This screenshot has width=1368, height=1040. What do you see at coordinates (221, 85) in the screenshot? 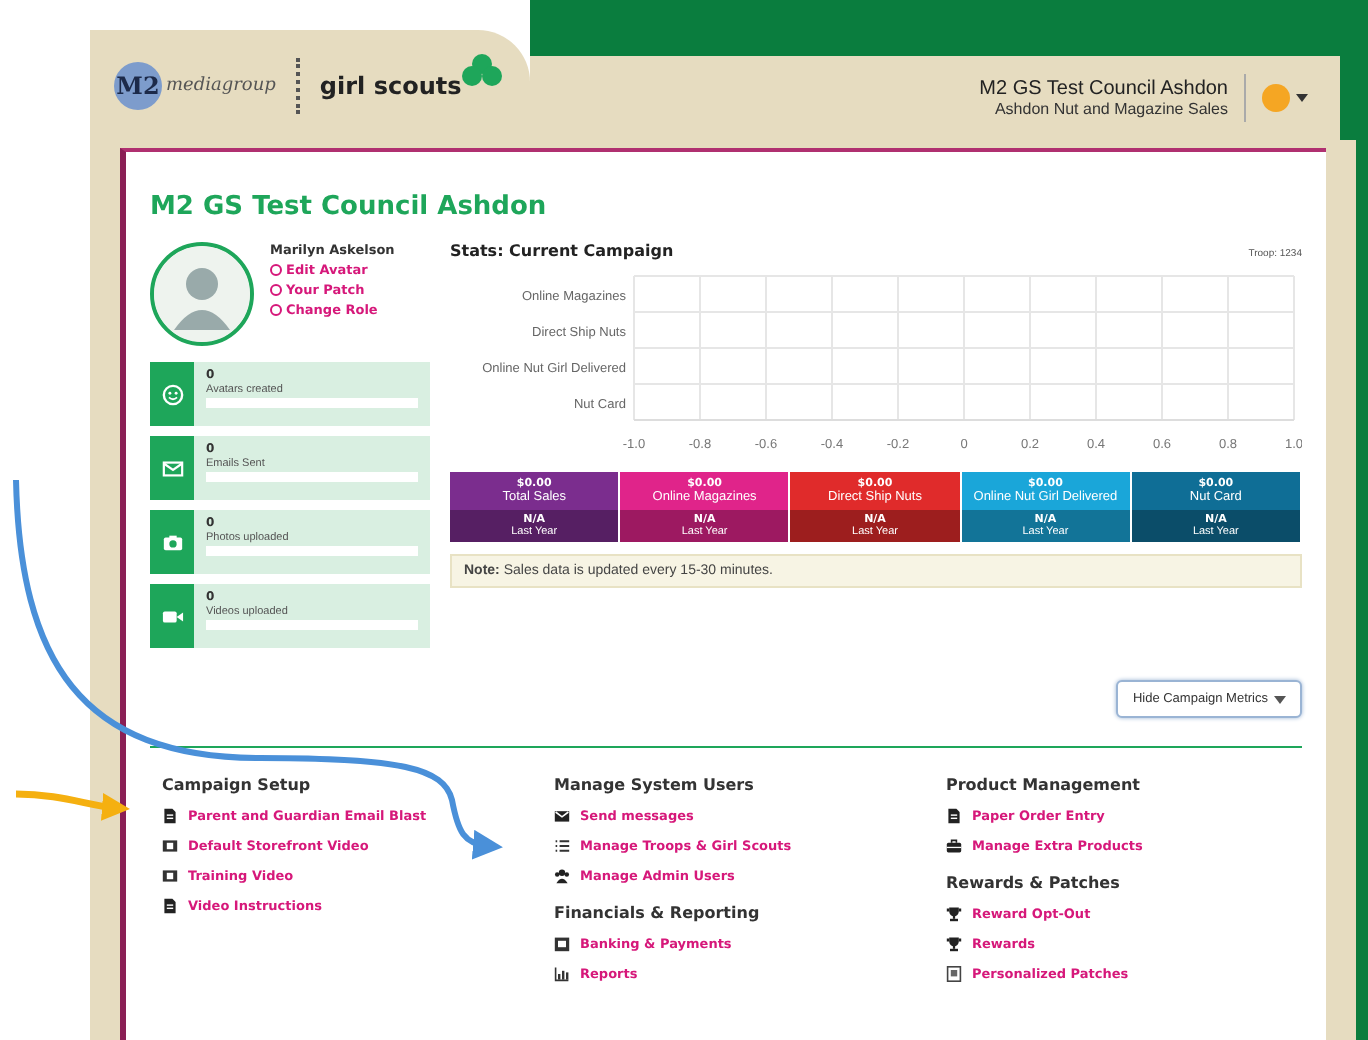
I see `logo-wordmark: mediagroup` at bounding box center [221, 85].